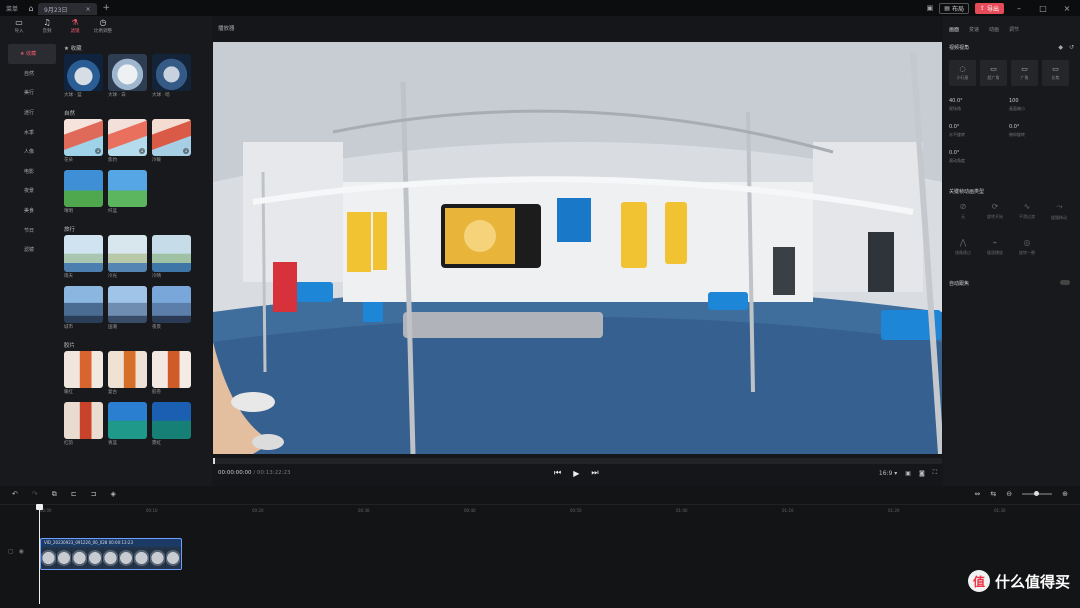 The width and height of the screenshot is (1080, 608). What do you see at coordinates (954, 8) in the screenshot?
I see `layout-button: ▤ 布局` at bounding box center [954, 8].